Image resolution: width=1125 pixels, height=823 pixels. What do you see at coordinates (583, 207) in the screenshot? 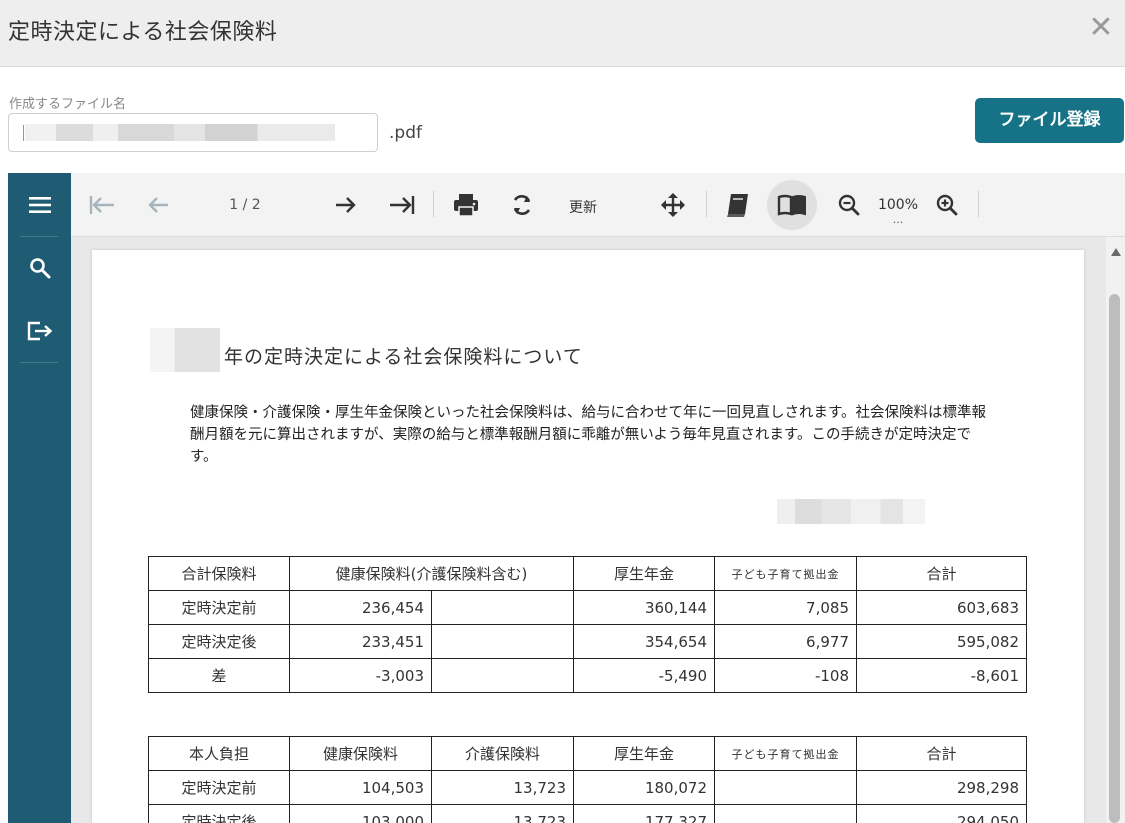
I see `refresh-label: 更新` at bounding box center [583, 207].